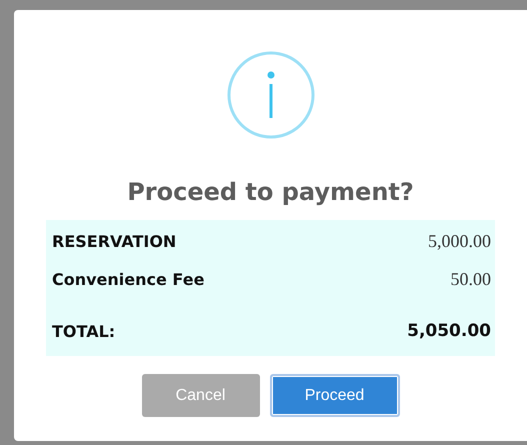  I want to click on info-icon, so click(271, 95).